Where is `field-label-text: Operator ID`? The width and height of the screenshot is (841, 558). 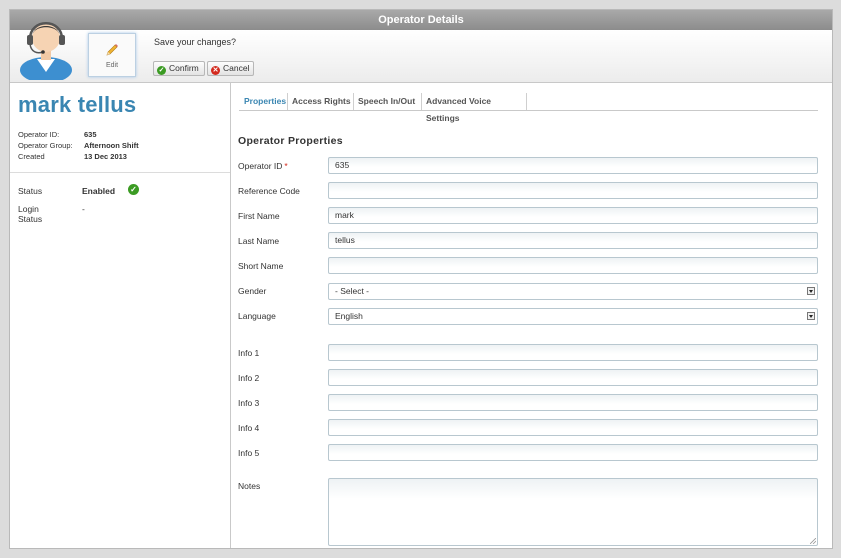 field-label-text: Operator ID is located at coordinates (260, 166).